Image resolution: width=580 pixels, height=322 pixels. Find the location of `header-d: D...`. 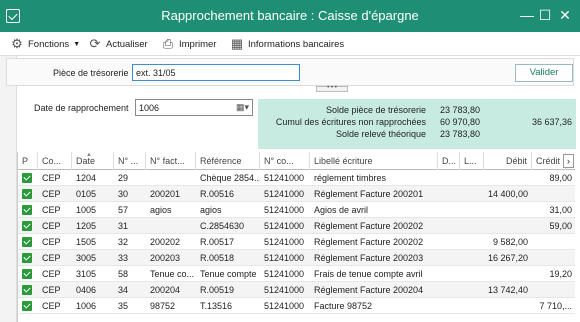

header-d: D... is located at coordinates (449, 161).